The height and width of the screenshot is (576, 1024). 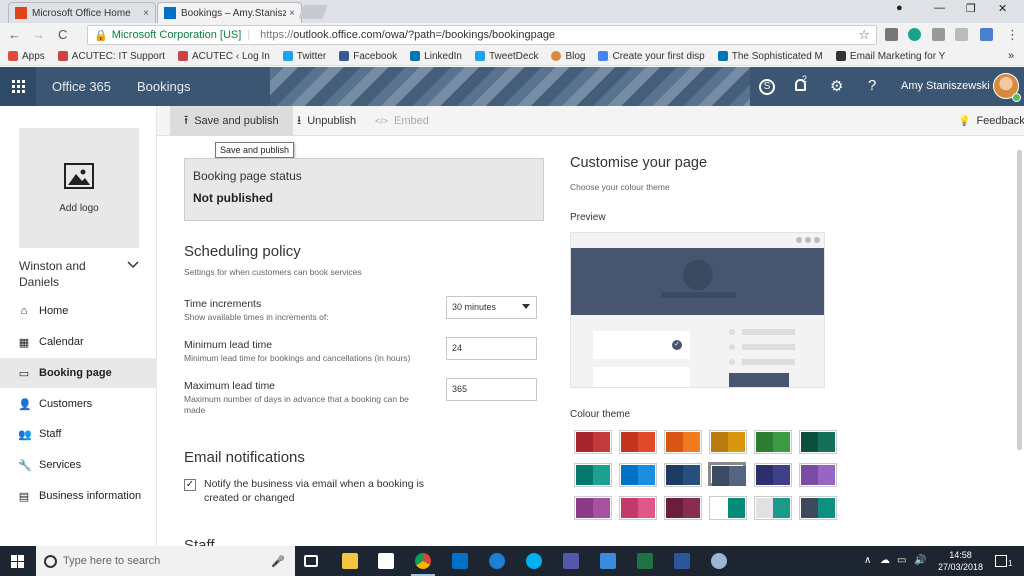 I want to click on add-logo-button: Add logo, so click(x=79, y=188).